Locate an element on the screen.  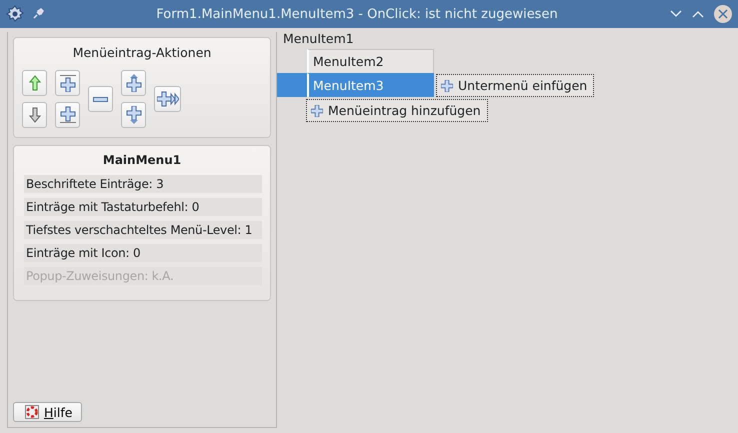
menu-item: MenuItem3 is located at coordinates (370, 85).